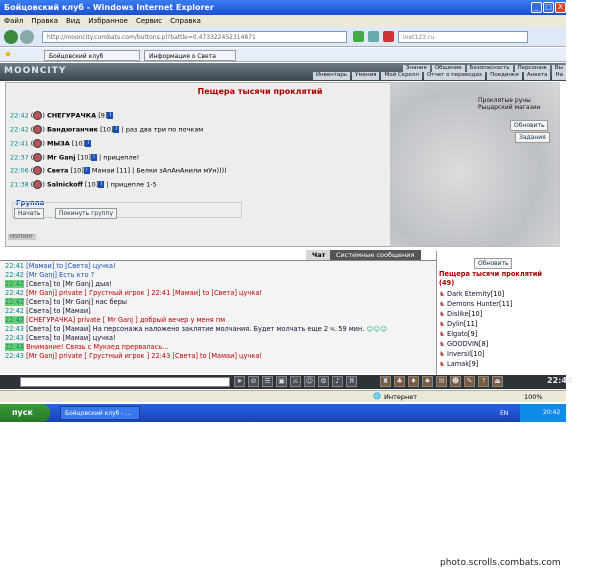  I want to click on user-nick: Dislike, so click(458, 314).